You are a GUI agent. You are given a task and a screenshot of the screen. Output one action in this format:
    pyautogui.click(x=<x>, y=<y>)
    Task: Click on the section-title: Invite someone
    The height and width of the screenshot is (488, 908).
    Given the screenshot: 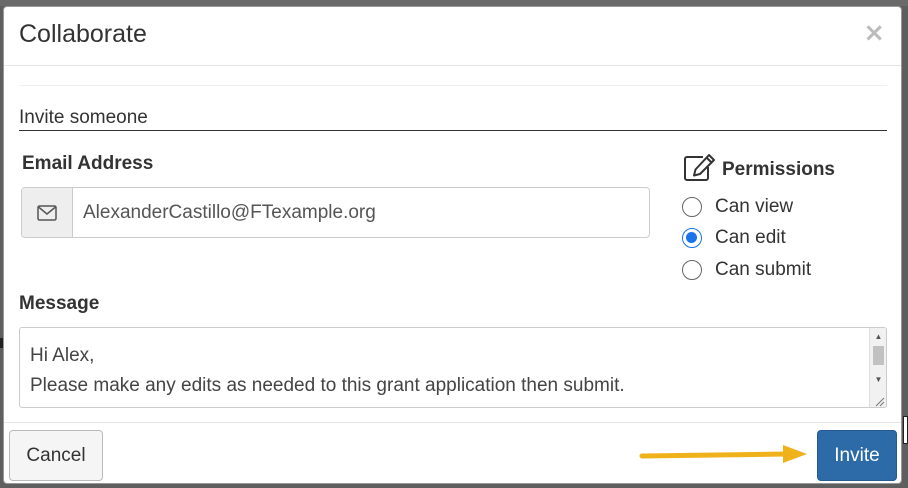 What is the action you would take?
    pyautogui.click(x=453, y=119)
    